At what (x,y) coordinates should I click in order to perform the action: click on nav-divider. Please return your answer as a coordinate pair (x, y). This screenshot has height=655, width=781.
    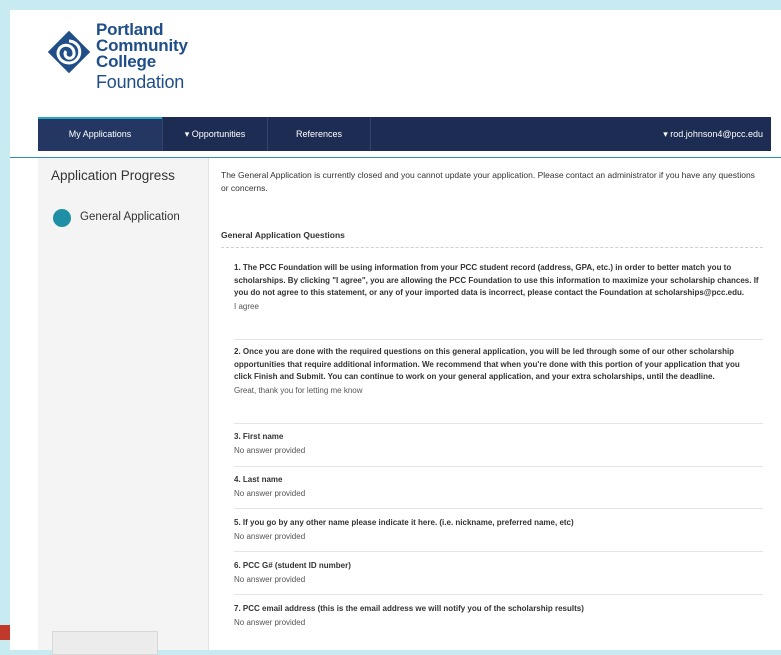
    Looking at the image, I should click on (370, 134).